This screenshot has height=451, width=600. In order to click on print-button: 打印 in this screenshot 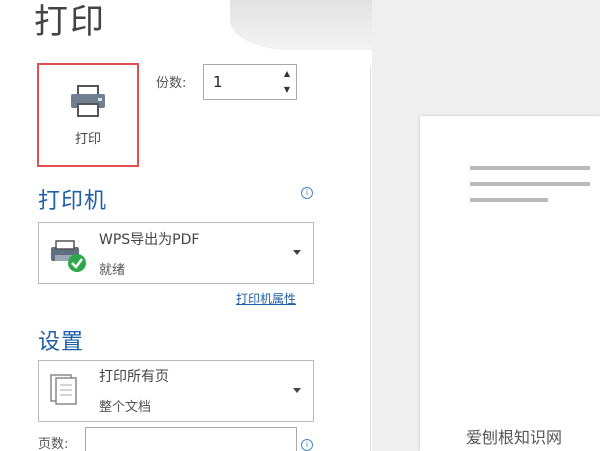, I will do `click(88, 115)`.